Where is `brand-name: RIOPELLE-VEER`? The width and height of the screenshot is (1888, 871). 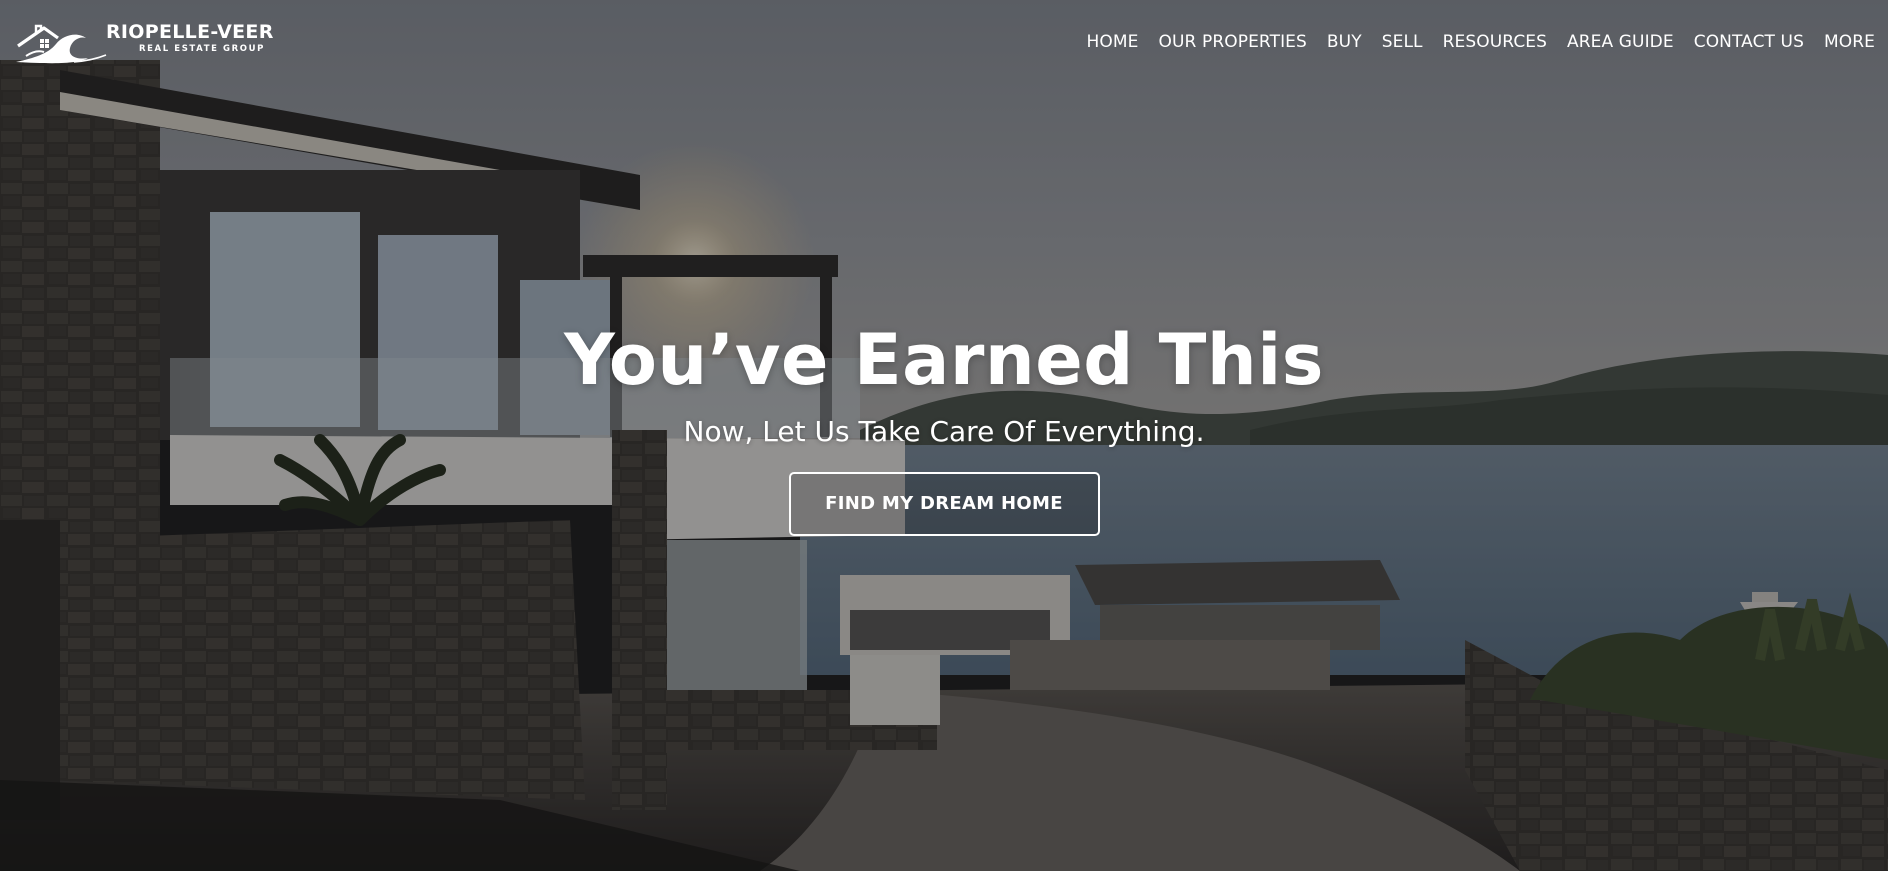
brand-name: RIOPELLE-VEER is located at coordinates (190, 32).